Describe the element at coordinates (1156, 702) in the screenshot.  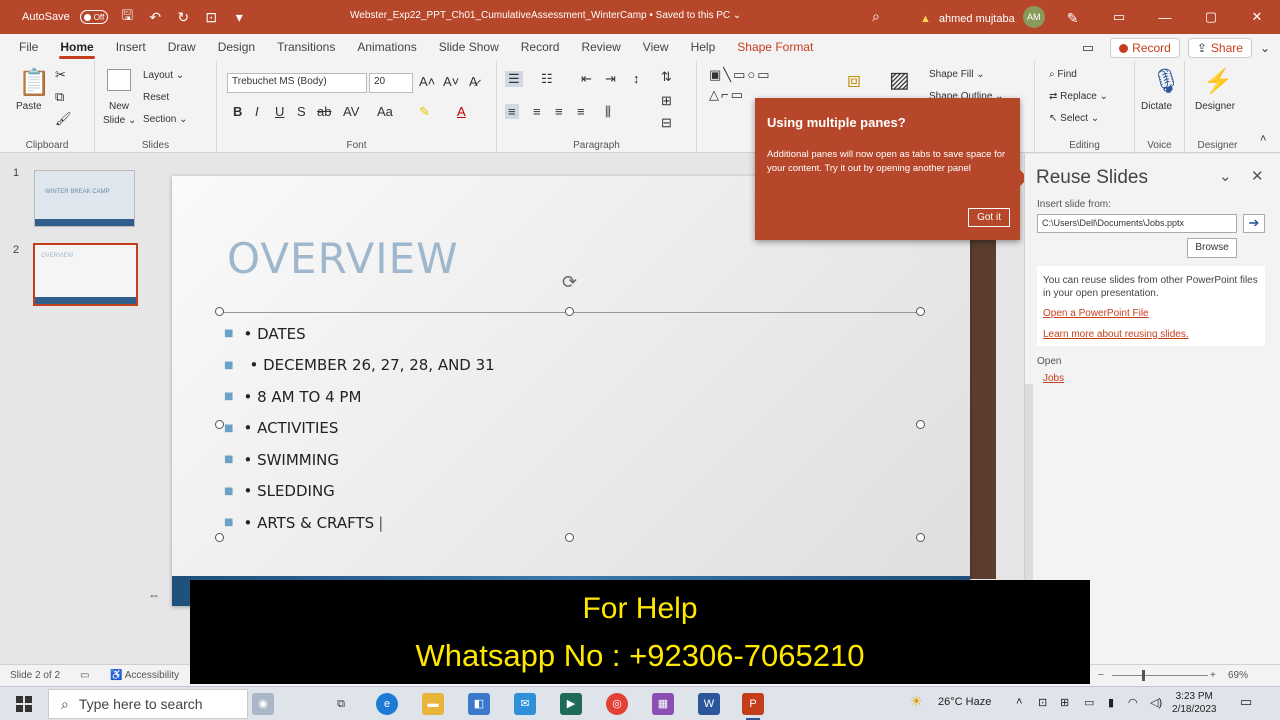
I see `volume-icon: ◁)` at that location.